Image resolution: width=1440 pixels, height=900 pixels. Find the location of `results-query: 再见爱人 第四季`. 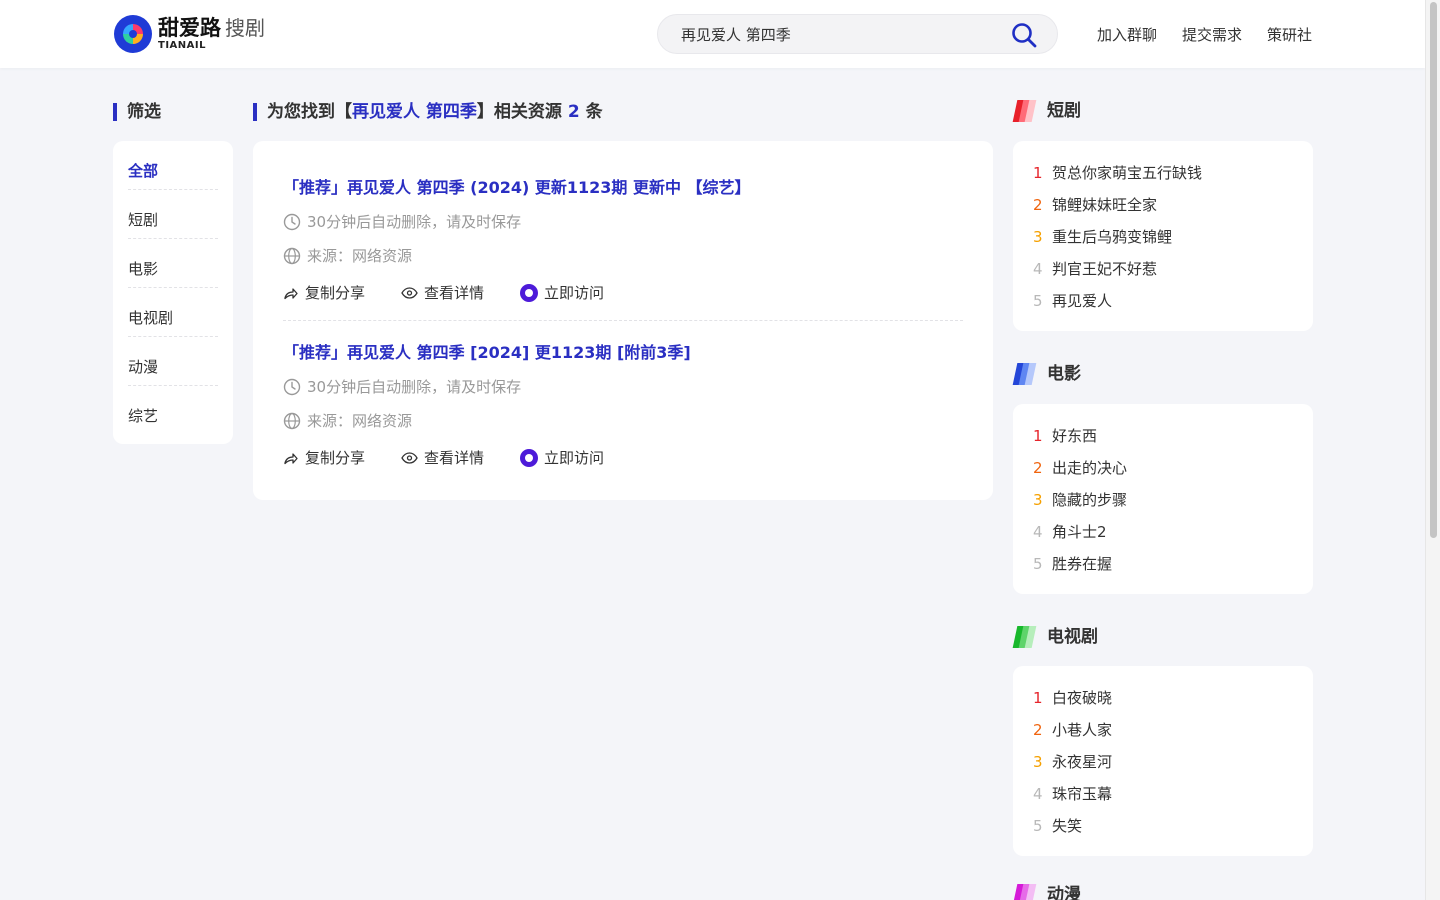

results-query: 再见爱人 第四季 is located at coordinates (414, 112).